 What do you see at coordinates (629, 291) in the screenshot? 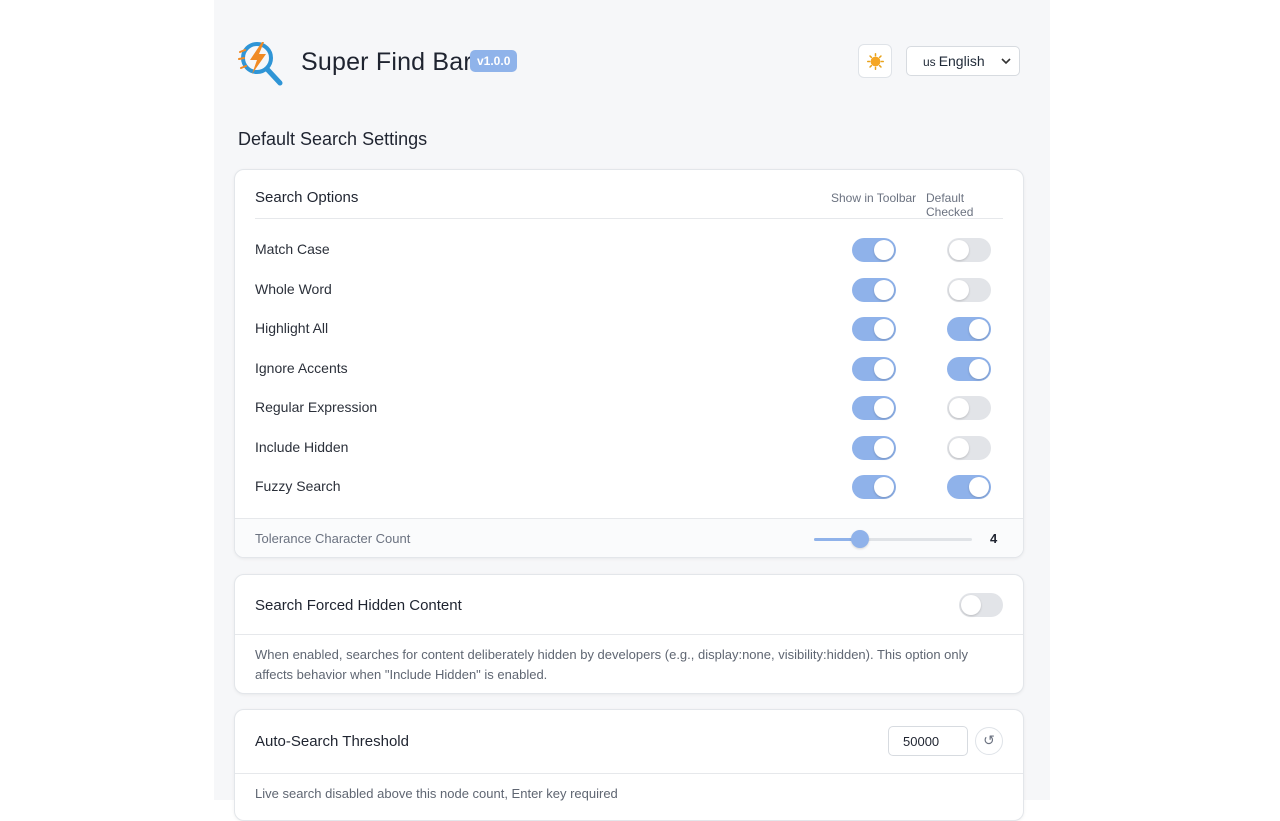
I see `search-option-row: Whole Word` at bounding box center [629, 291].